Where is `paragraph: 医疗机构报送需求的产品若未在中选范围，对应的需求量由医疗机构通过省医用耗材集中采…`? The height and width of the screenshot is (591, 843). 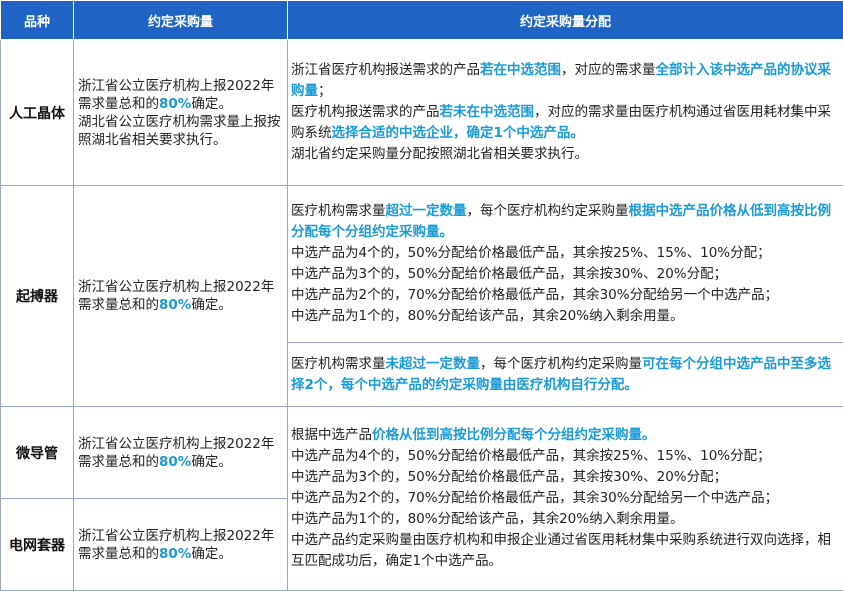 paragraph: 医疗机构报送需求的产品若未在中选范围，对应的需求量由医疗机构通过省医用耗材集中采… is located at coordinates (565, 123).